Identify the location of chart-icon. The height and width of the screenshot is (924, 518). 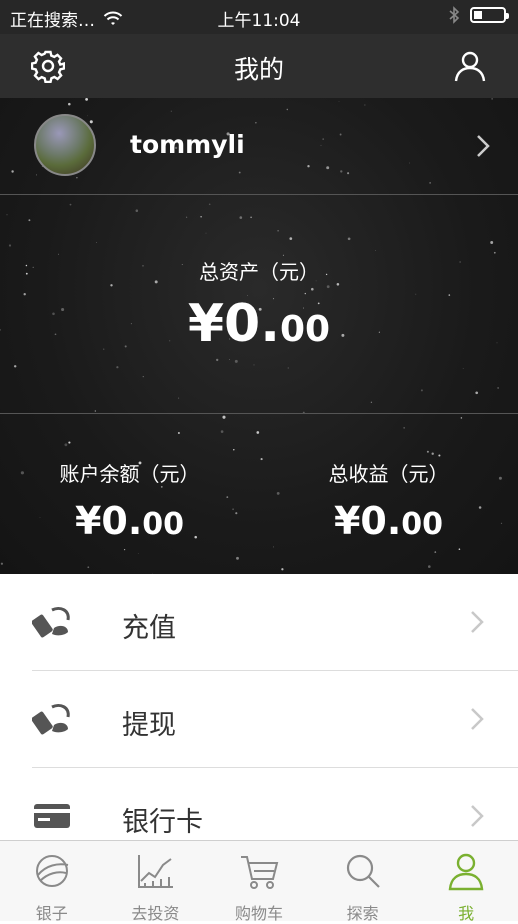
(156, 871).